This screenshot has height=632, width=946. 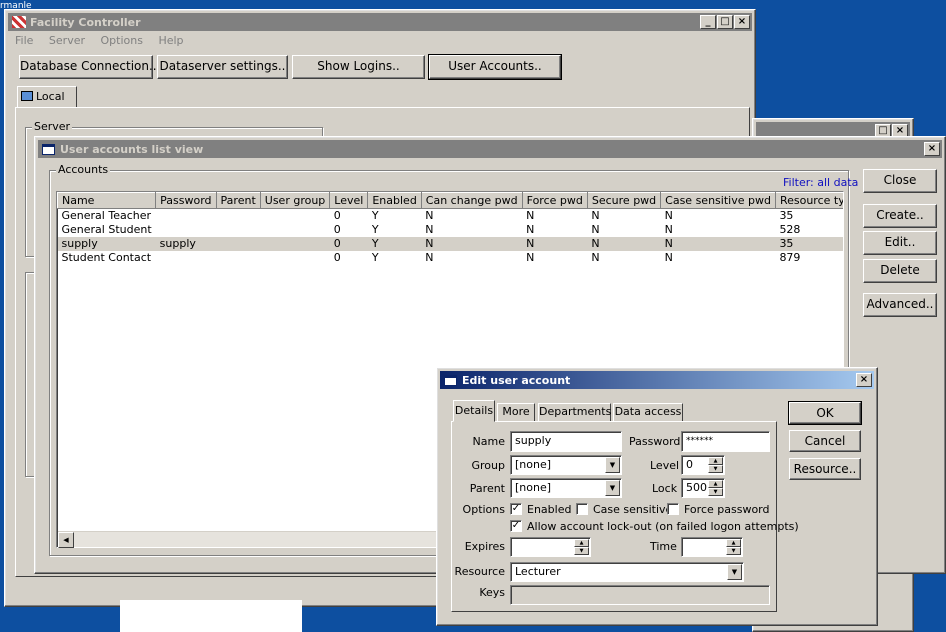 I want to click on col-header-secure-pwd: Secure pwd, so click(x=624, y=200).